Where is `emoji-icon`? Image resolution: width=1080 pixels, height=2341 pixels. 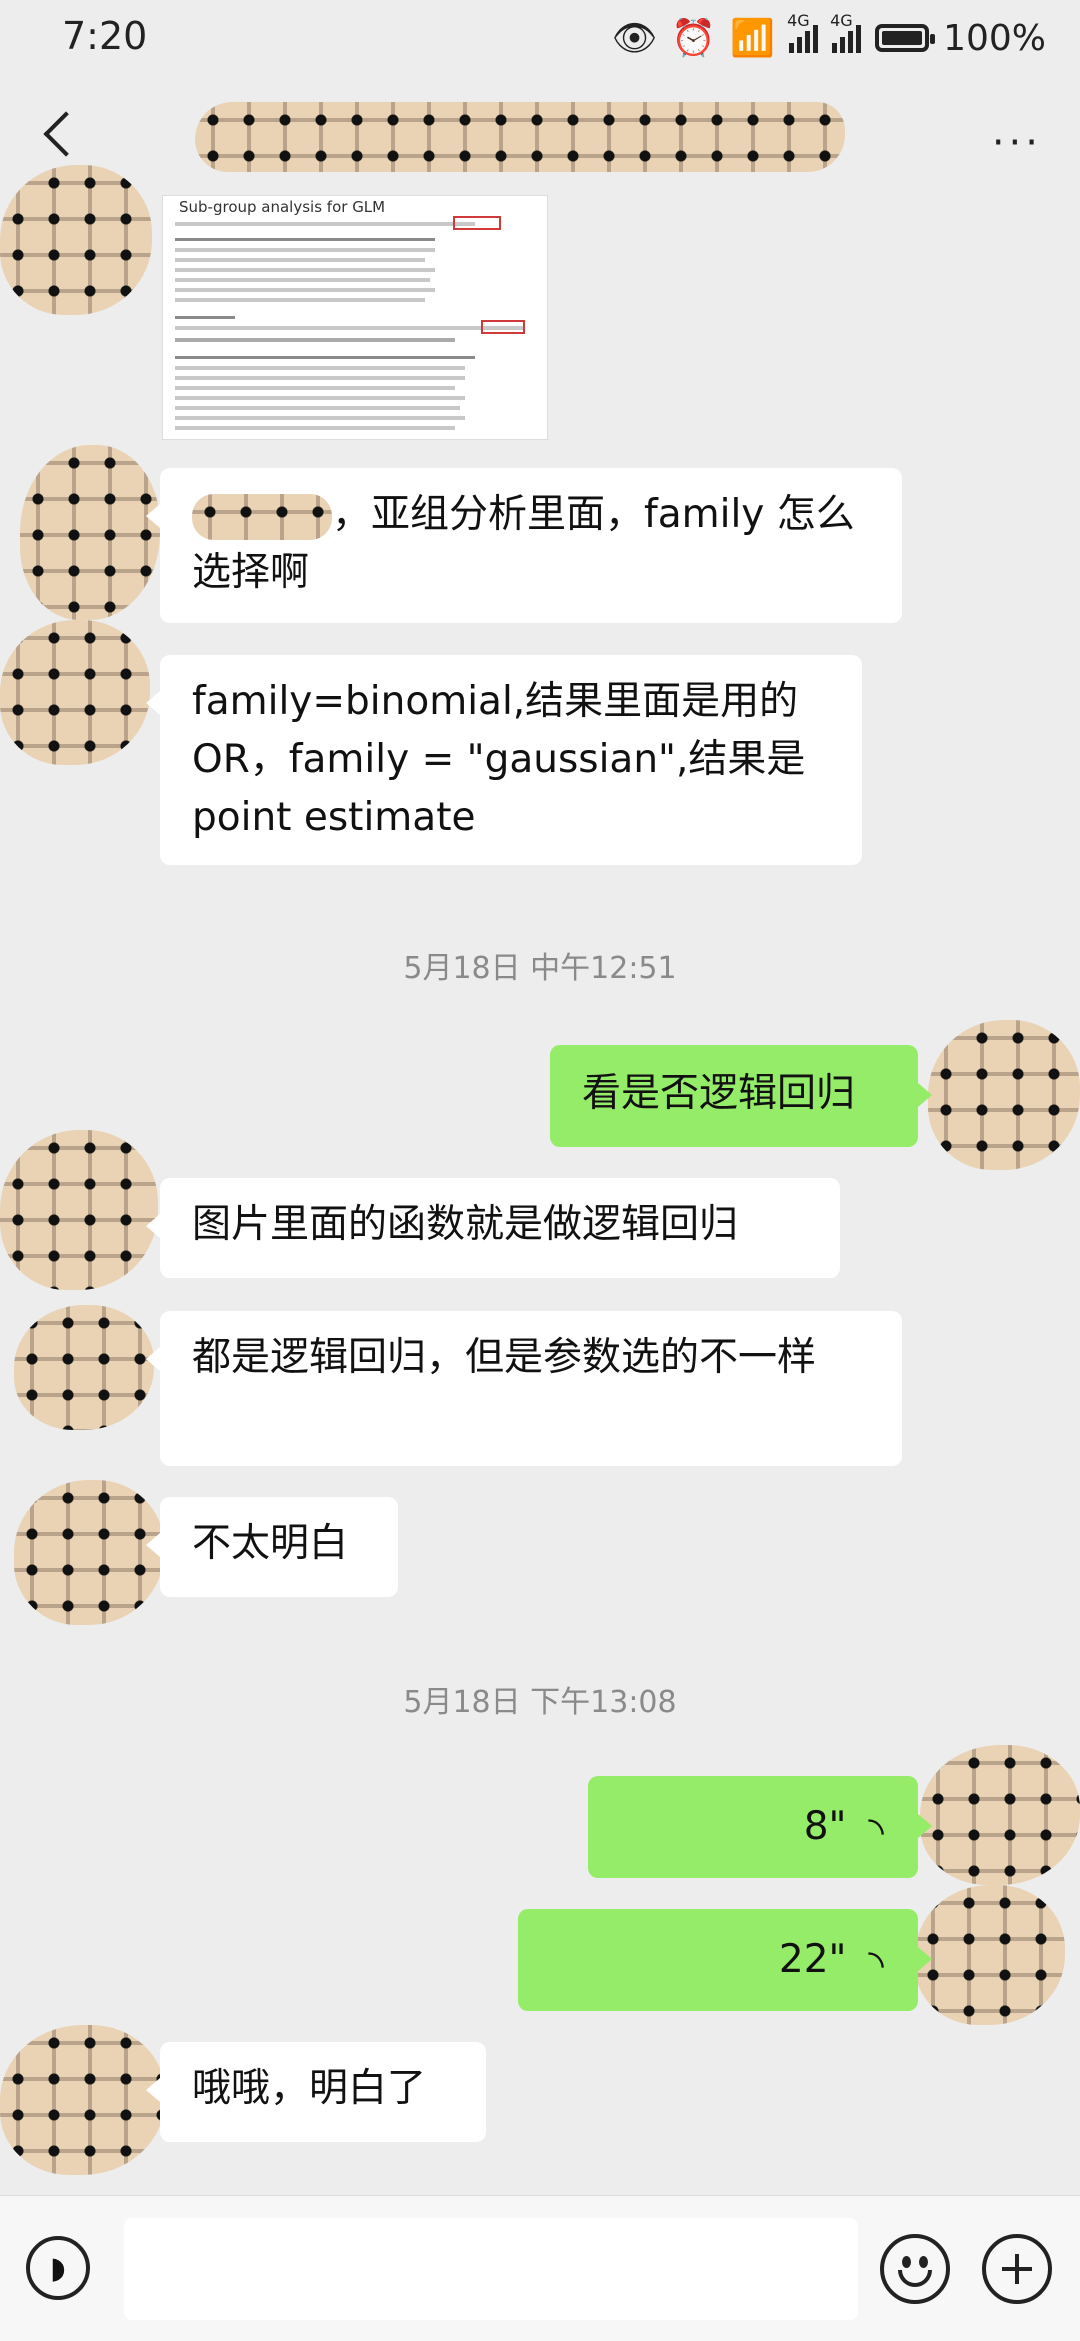
emoji-icon is located at coordinates (915, 2269).